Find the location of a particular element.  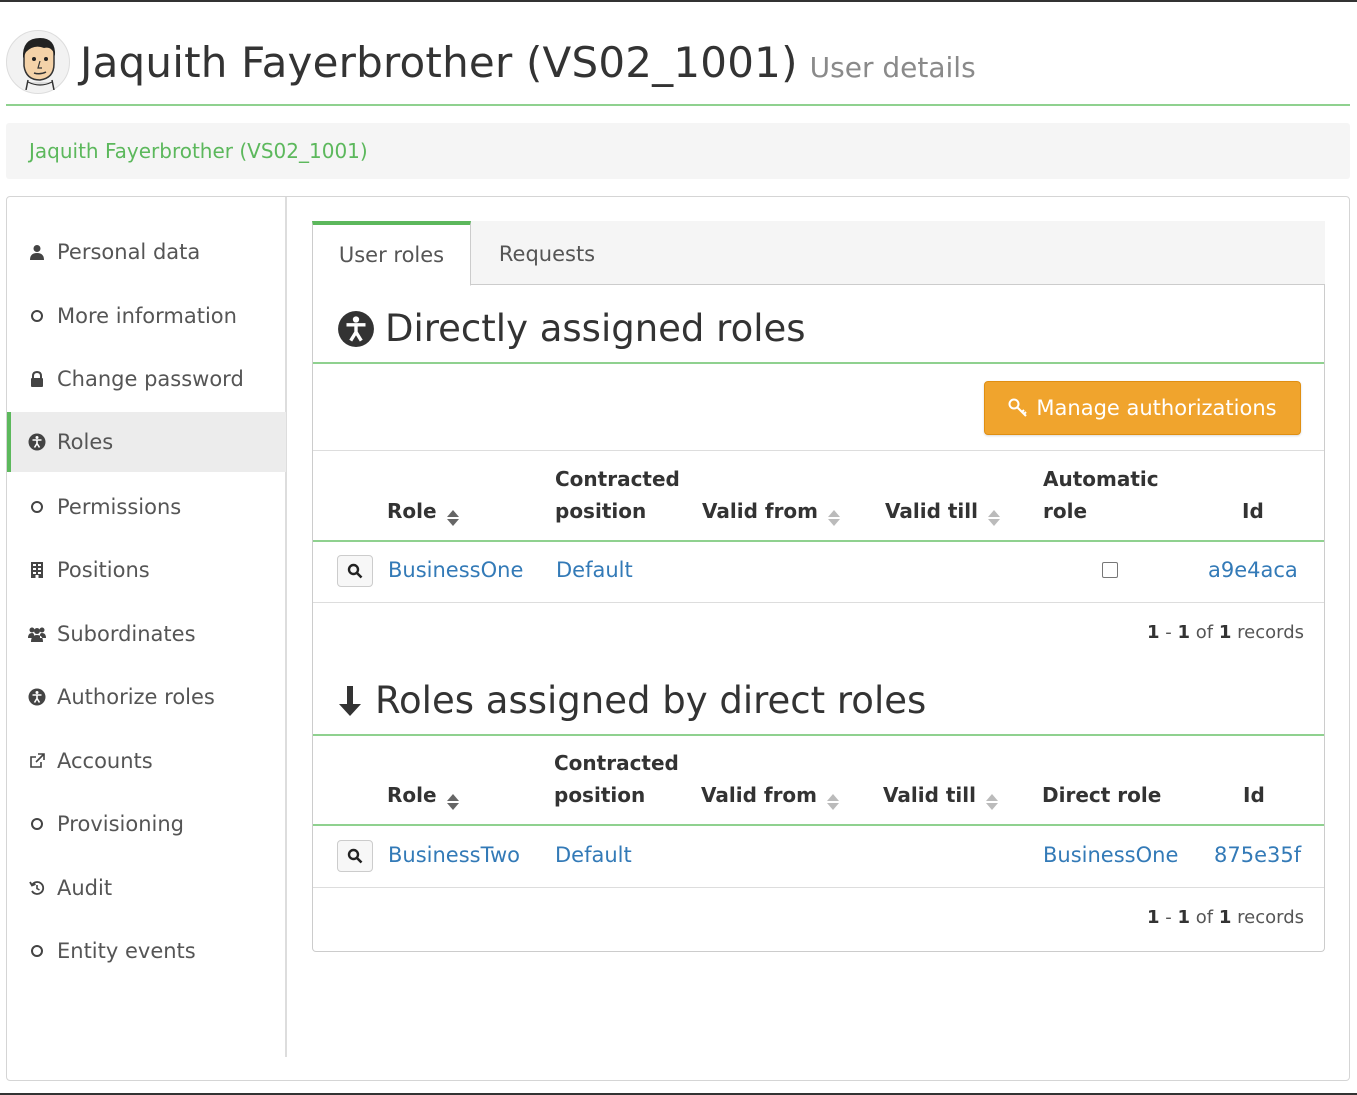

sidebar-item-label: Permissions is located at coordinates (119, 507).